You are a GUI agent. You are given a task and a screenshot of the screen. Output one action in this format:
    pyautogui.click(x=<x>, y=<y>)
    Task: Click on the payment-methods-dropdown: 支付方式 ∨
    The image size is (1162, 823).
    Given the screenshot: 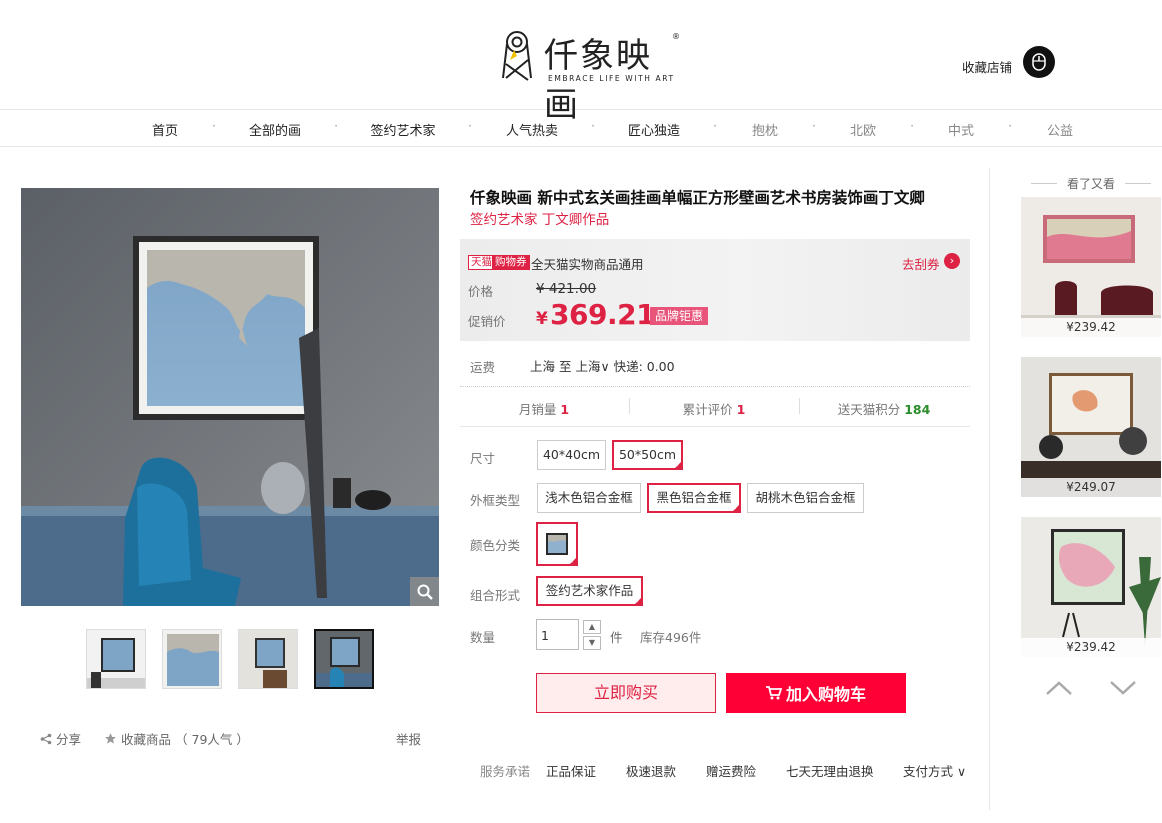 What is the action you would take?
    pyautogui.click(x=934, y=770)
    